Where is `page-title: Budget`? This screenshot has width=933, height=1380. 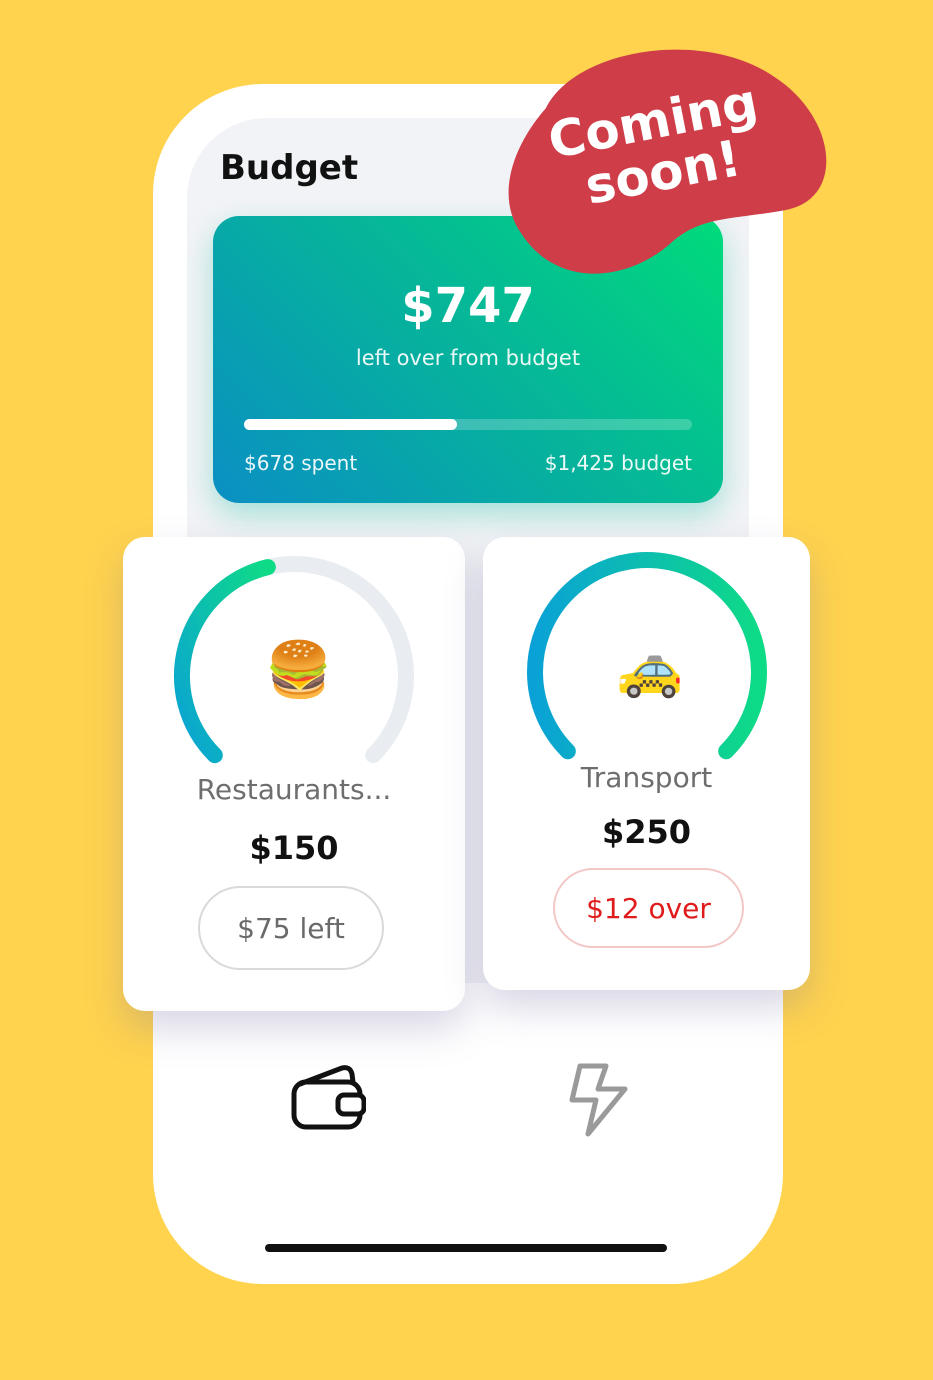
page-title: Budget is located at coordinates (289, 168).